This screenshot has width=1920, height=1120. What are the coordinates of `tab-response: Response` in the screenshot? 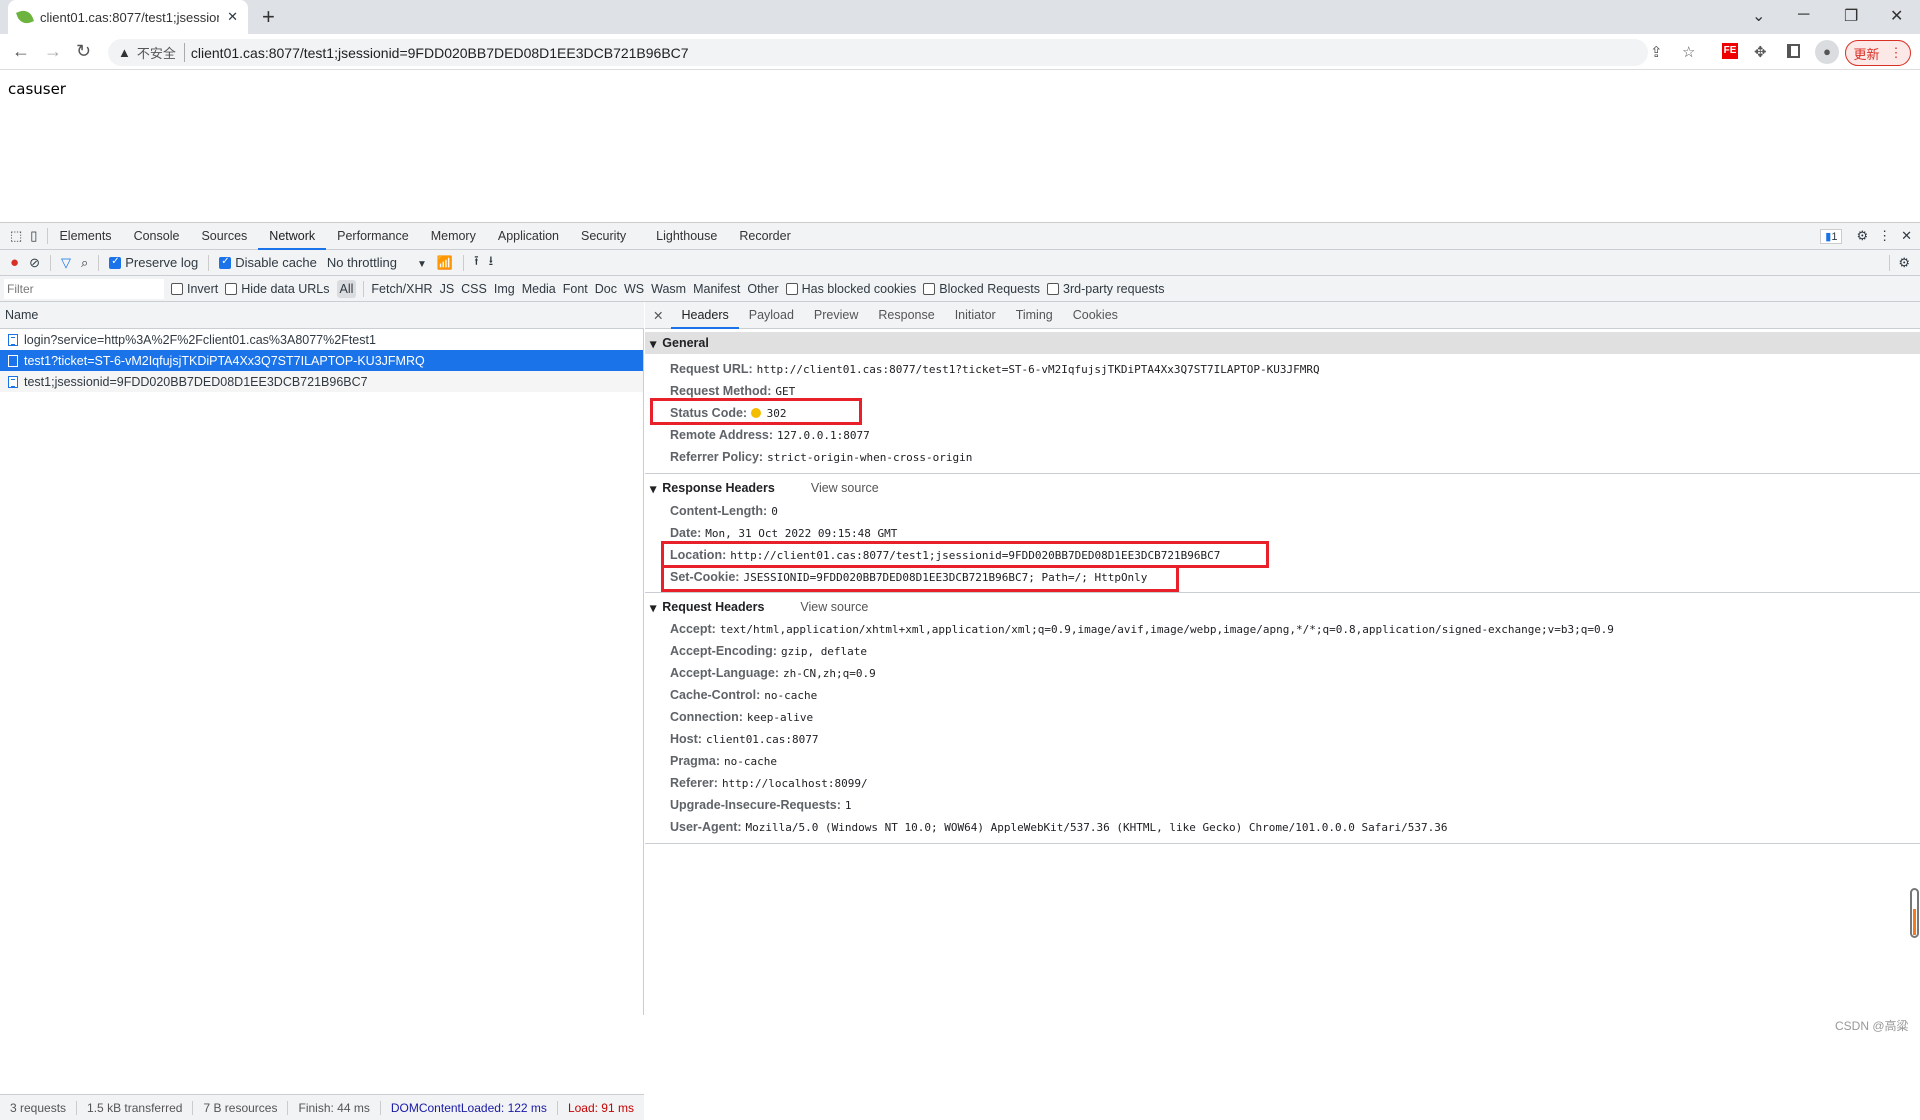 It's located at (906, 315).